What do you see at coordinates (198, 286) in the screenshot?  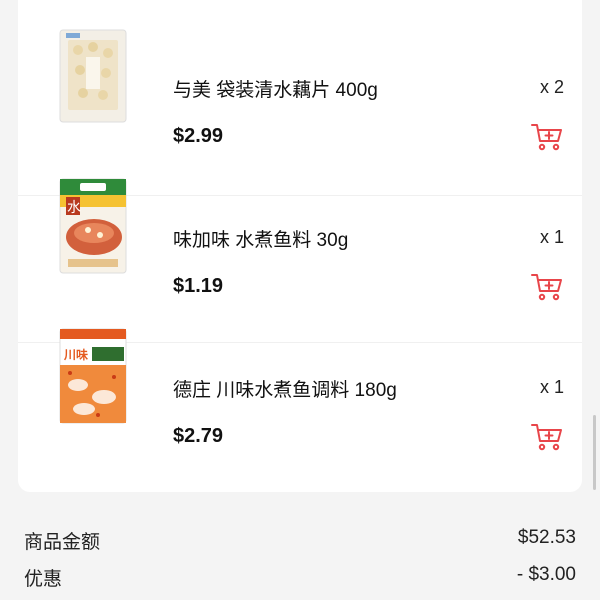 I see `product-price: $1.19` at bounding box center [198, 286].